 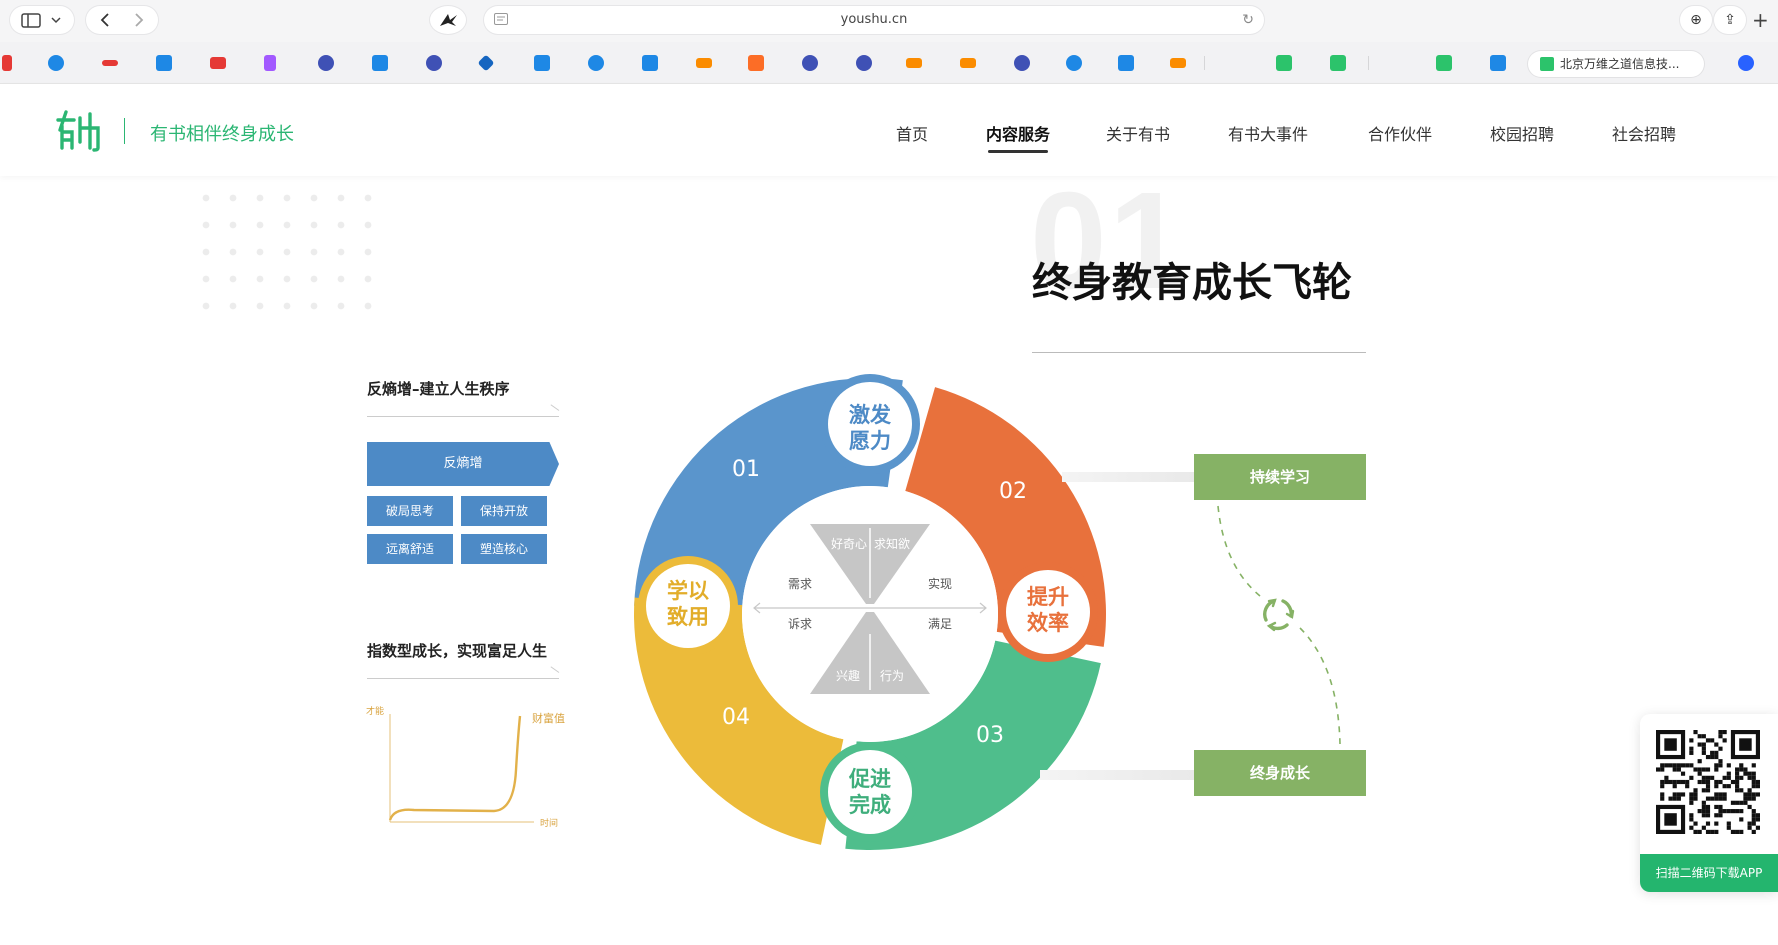 What do you see at coordinates (1746, 63) in the screenshot?
I see `baidu-icon` at bounding box center [1746, 63].